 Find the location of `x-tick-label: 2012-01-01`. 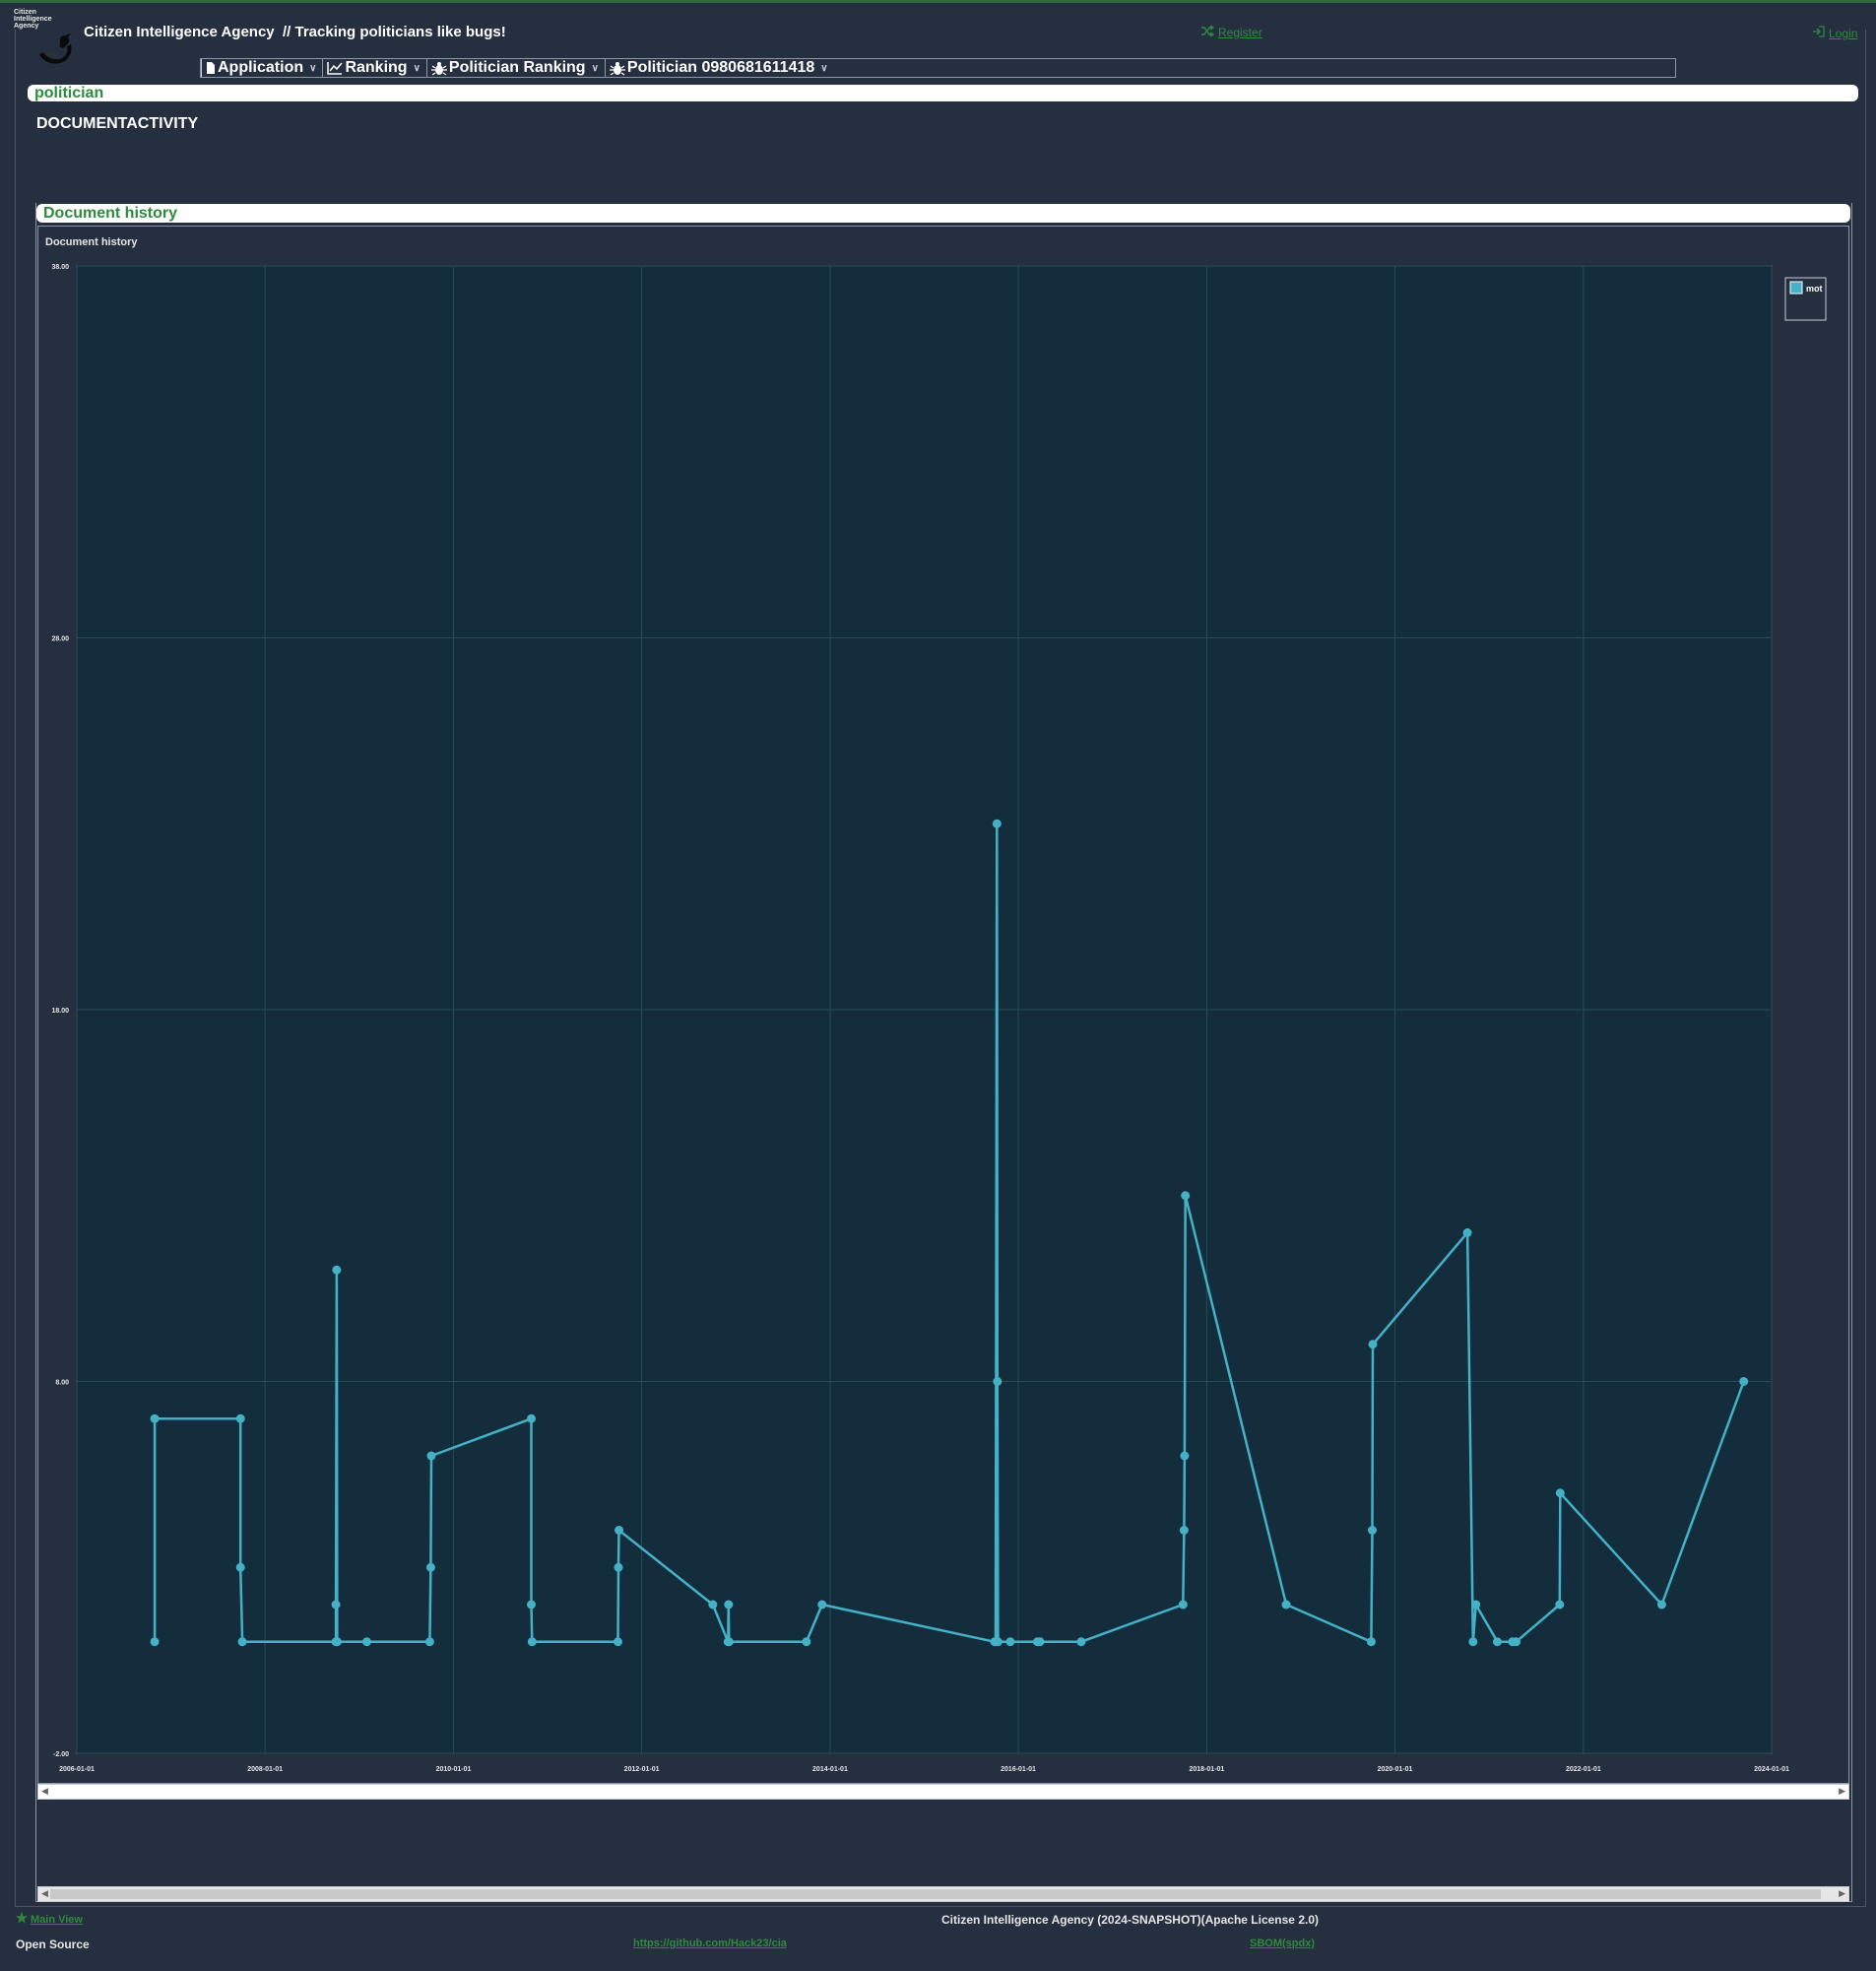

x-tick-label: 2012-01-01 is located at coordinates (642, 1770).